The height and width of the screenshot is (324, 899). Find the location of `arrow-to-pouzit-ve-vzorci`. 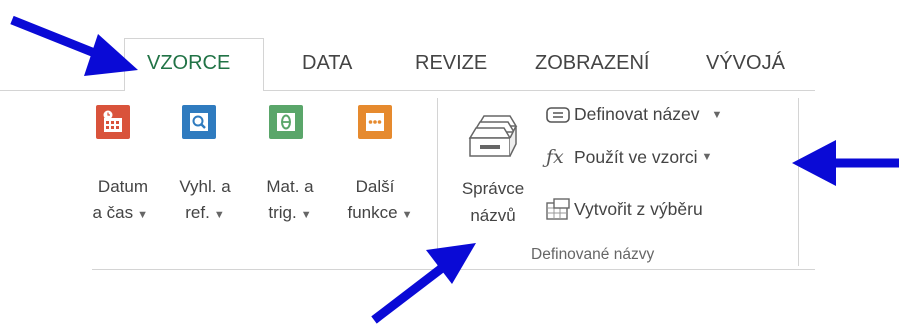

arrow-to-pouzit-ve-vzorci is located at coordinates (845, 163).